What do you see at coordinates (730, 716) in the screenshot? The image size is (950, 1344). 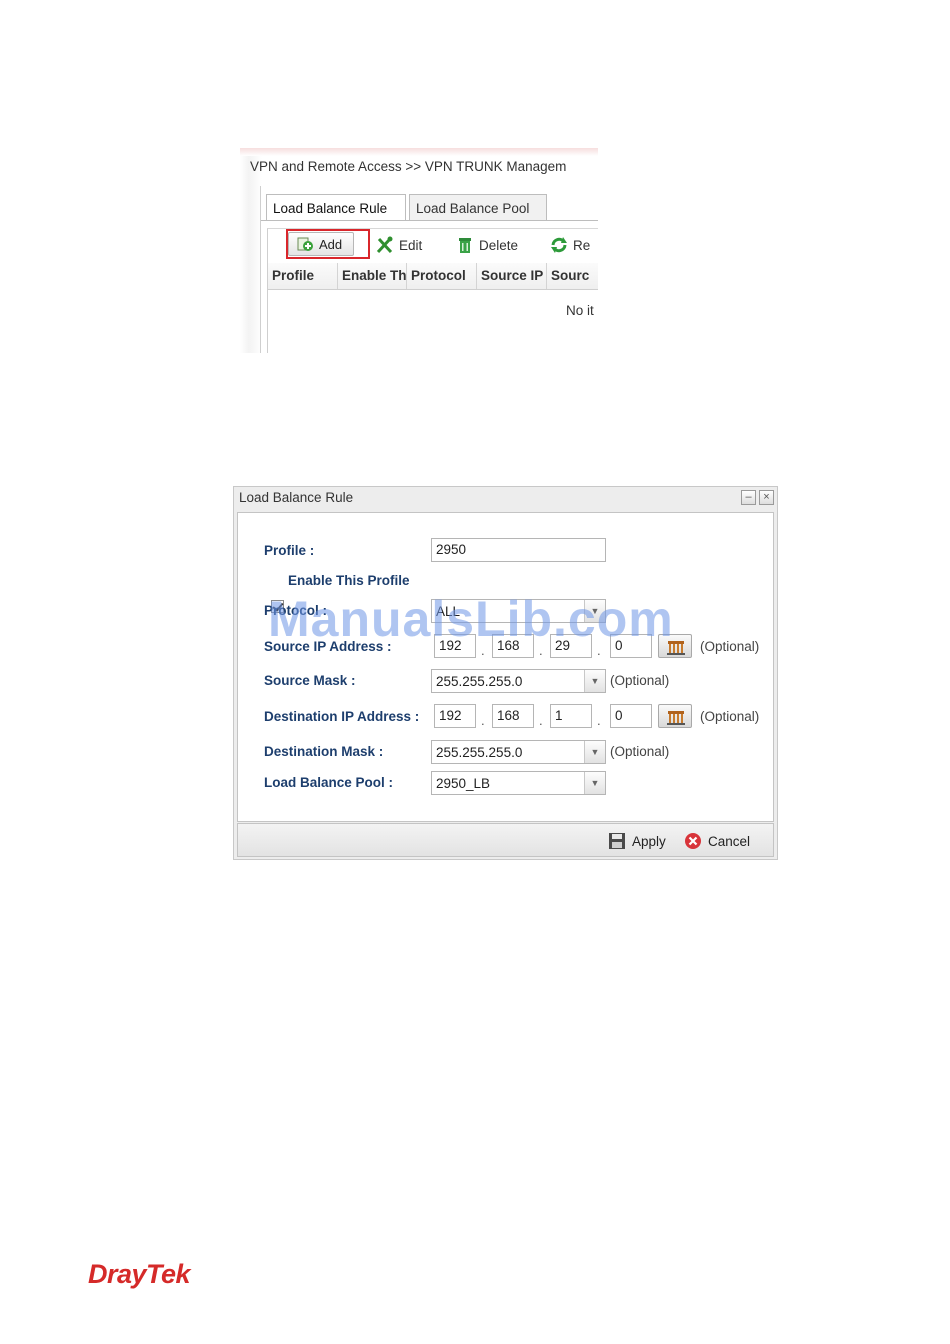 I see `destination-ip-optional: (Optional)` at bounding box center [730, 716].